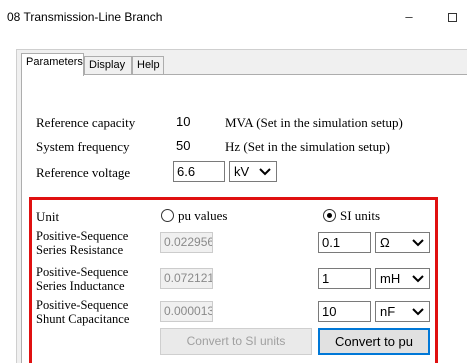 Image resolution: width=467 pixels, height=363 pixels. I want to click on shunt-capacitance-unit-select: nF, so click(402, 311).